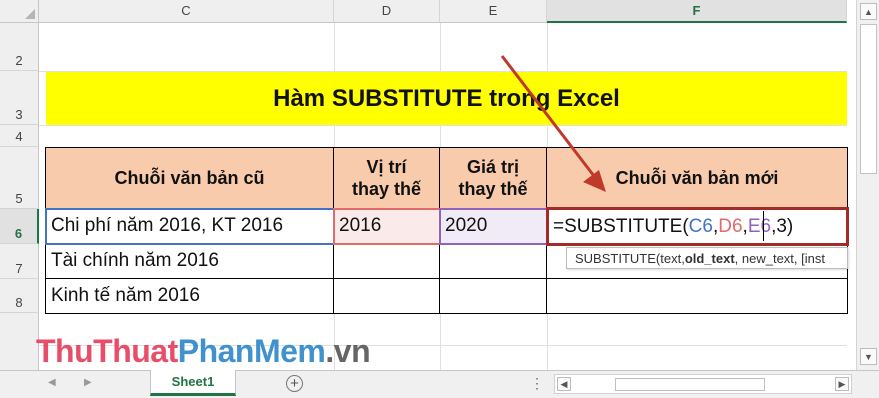 This screenshot has width=879, height=398. Describe the element at coordinates (446, 98) in the screenshot. I see `title-cell: Hàm SUBSTITUTE trong Excel` at that location.